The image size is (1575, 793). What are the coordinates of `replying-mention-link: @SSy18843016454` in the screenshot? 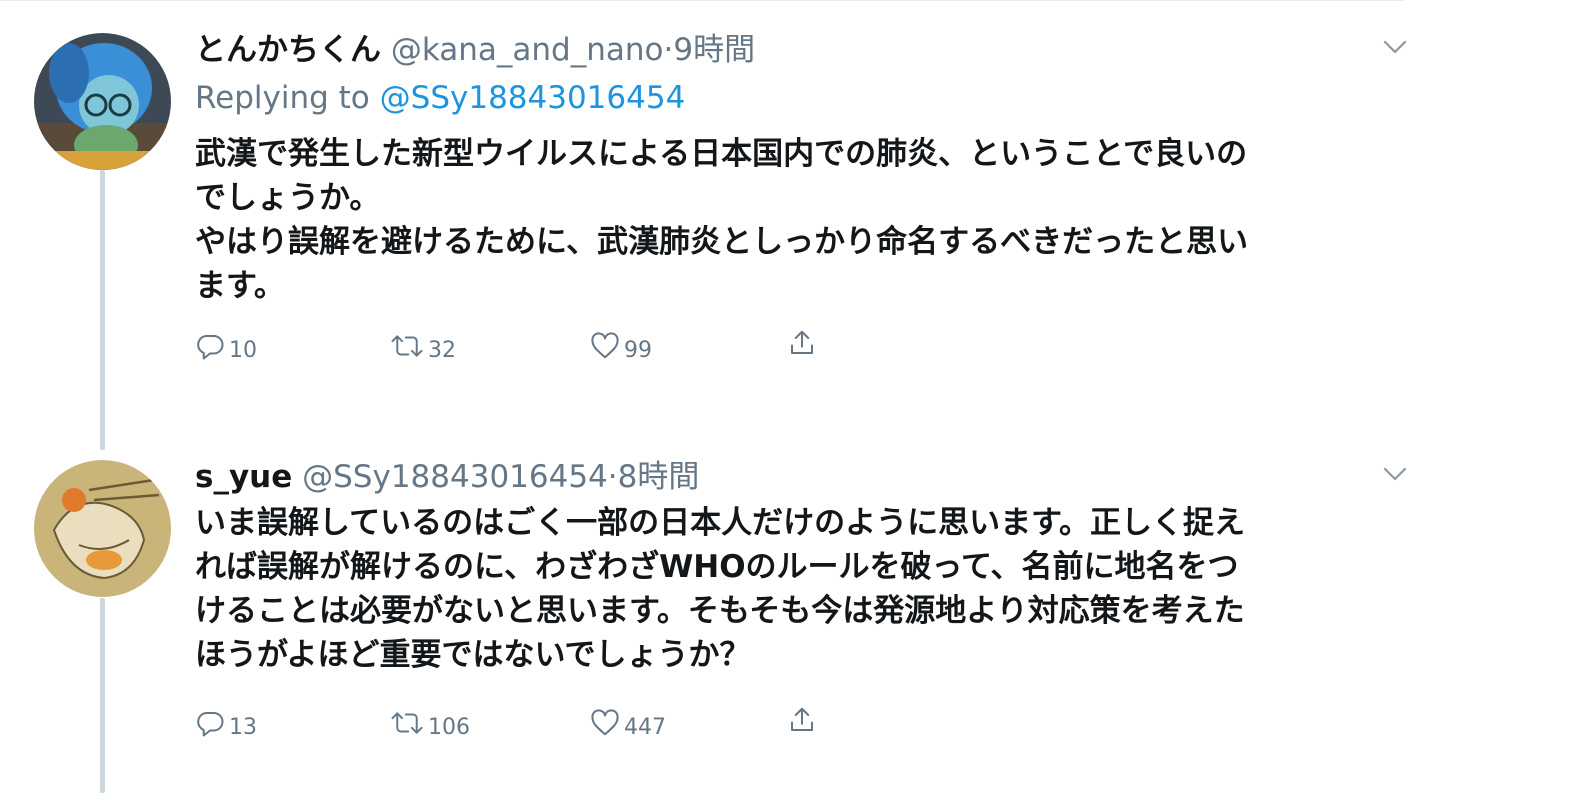 It's located at (533, 98).